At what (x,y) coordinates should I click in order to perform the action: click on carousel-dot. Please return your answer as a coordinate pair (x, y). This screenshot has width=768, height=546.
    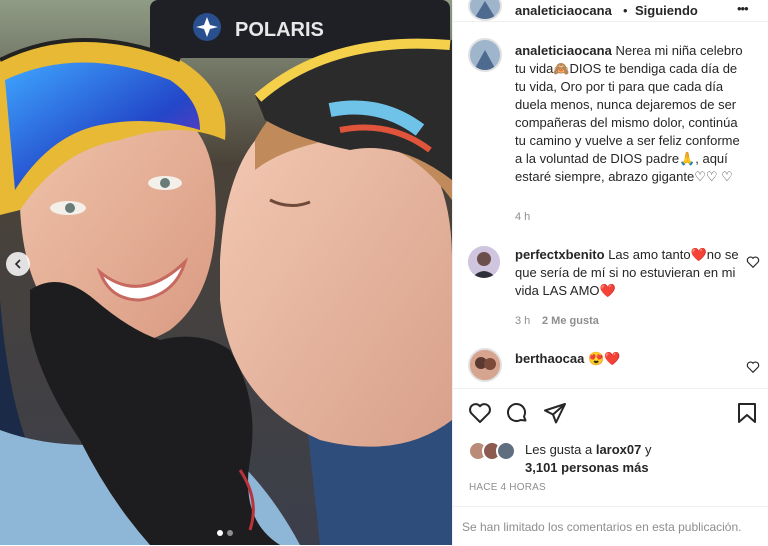
    Looking at the image, I should click on (230, 533).